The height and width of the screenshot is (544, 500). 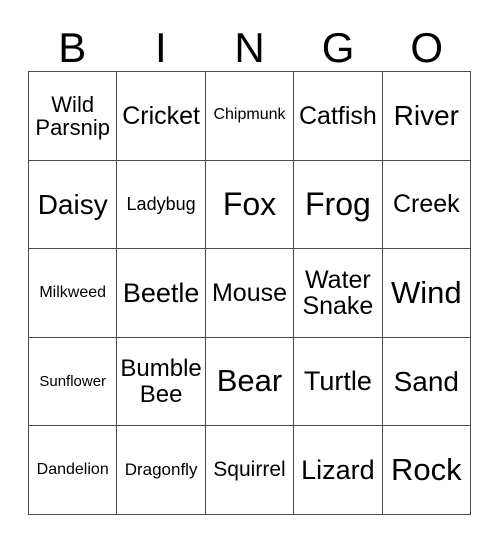 I want to click on bingo-cell: Fox, so click(x=250, y=205).